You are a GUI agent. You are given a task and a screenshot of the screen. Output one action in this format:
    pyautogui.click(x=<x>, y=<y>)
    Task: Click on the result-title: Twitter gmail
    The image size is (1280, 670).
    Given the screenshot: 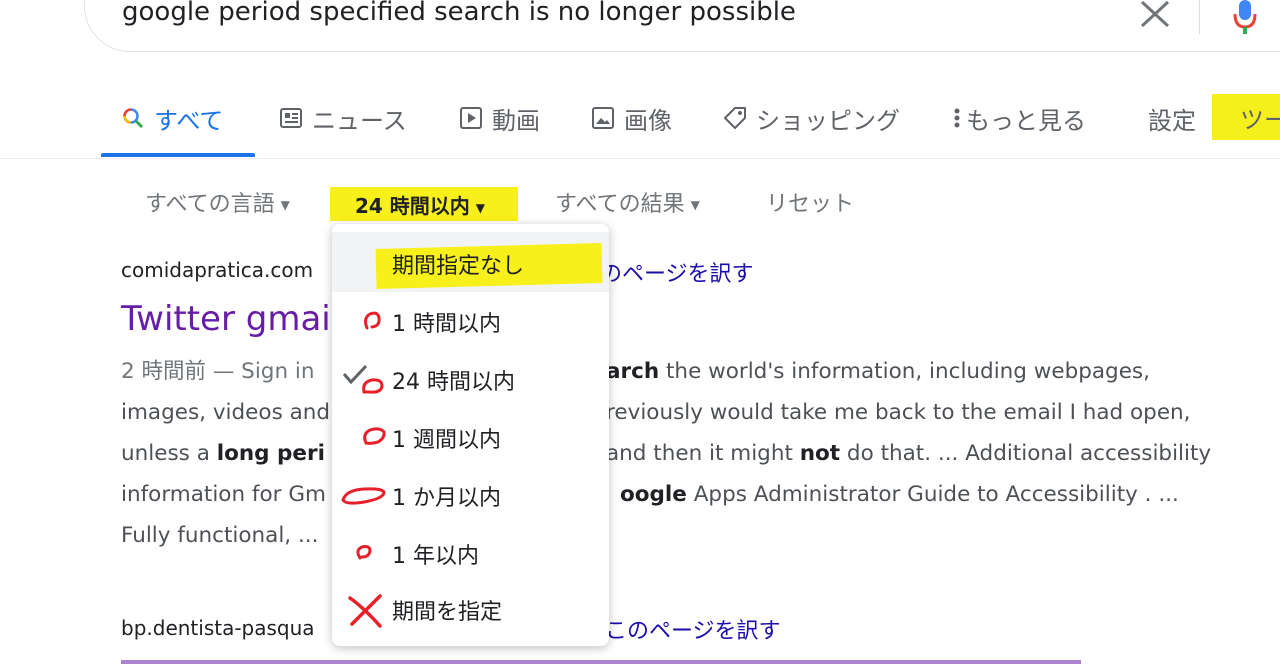 What is the action you would take?
    pyautogui.click(x=230, y=319)
    